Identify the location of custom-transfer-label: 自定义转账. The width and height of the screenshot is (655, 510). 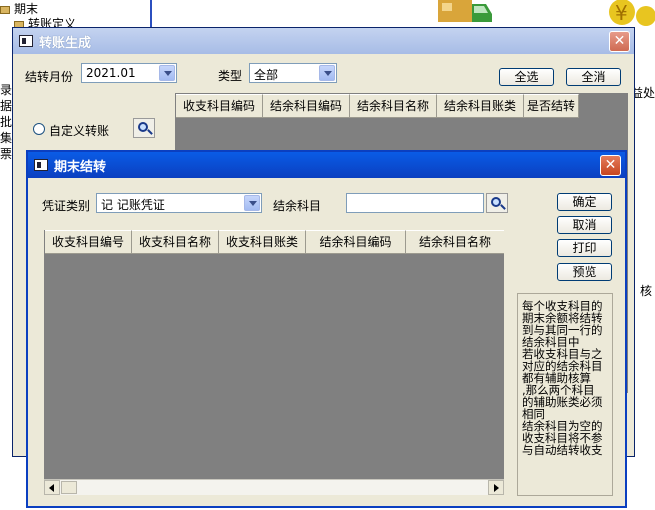
(79, 131).